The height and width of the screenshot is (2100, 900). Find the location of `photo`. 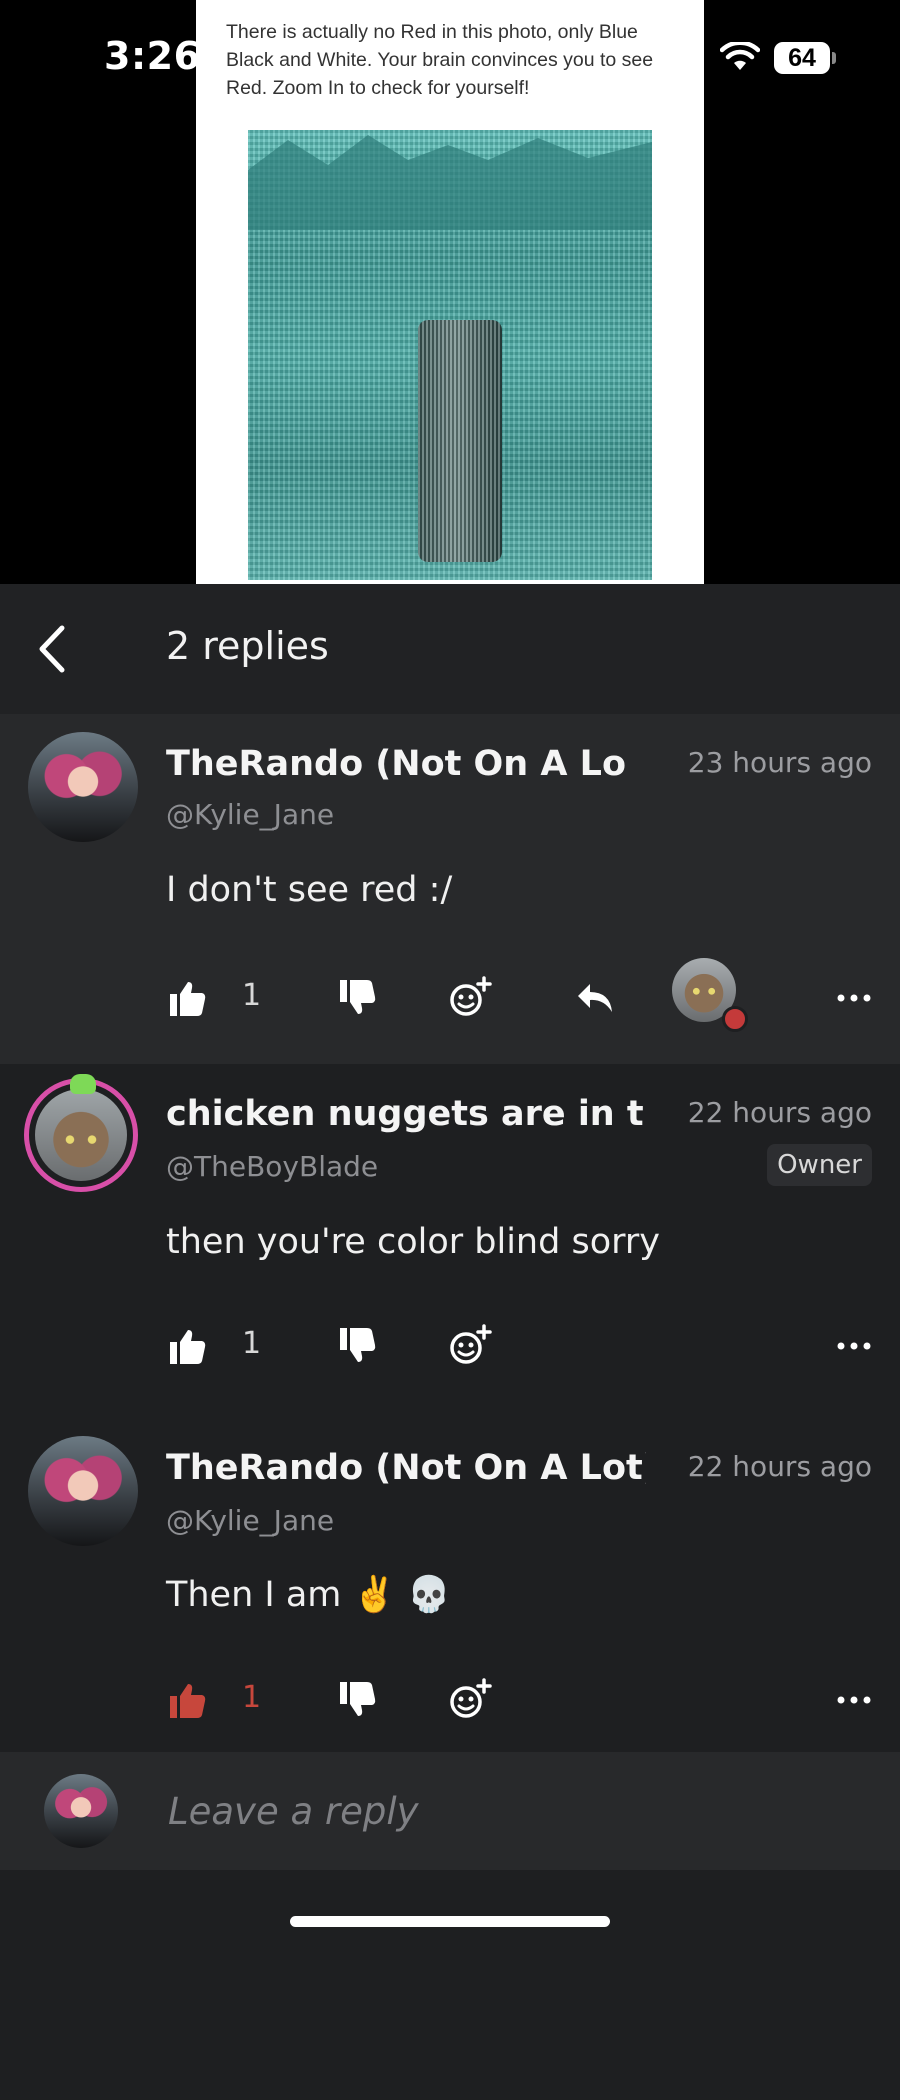

photo is located at coordinates (450, 355).